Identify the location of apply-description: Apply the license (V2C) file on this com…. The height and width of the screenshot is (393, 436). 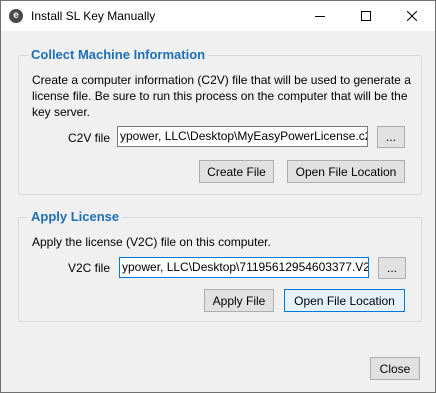
(151, 242).